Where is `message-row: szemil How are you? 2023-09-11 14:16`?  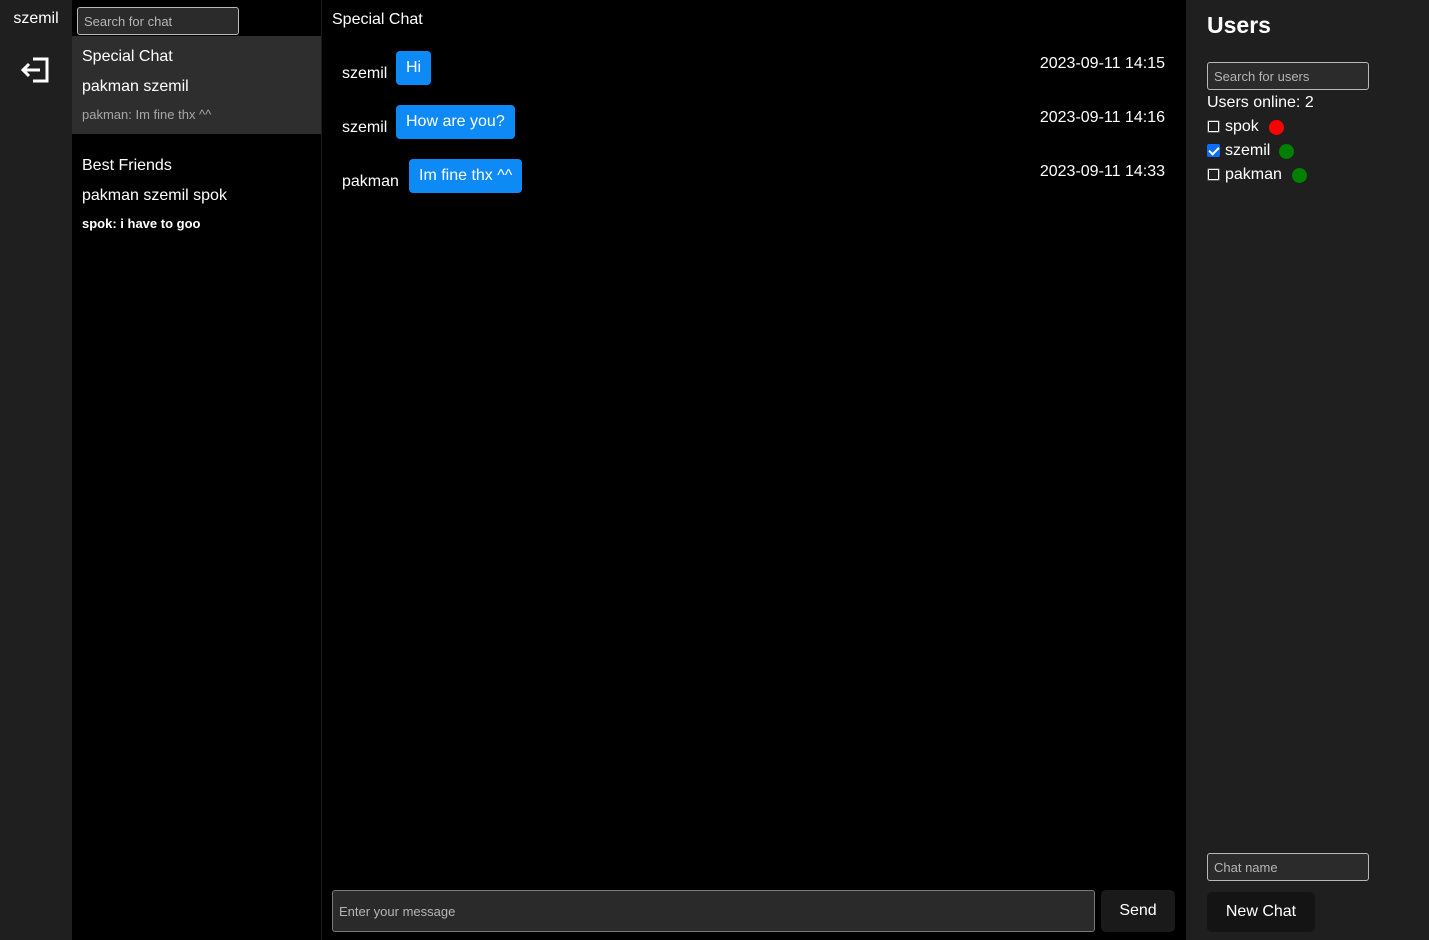
message-row: szemil How are you? 2023-09-11 14:16 is located at coordinates (753, 123).